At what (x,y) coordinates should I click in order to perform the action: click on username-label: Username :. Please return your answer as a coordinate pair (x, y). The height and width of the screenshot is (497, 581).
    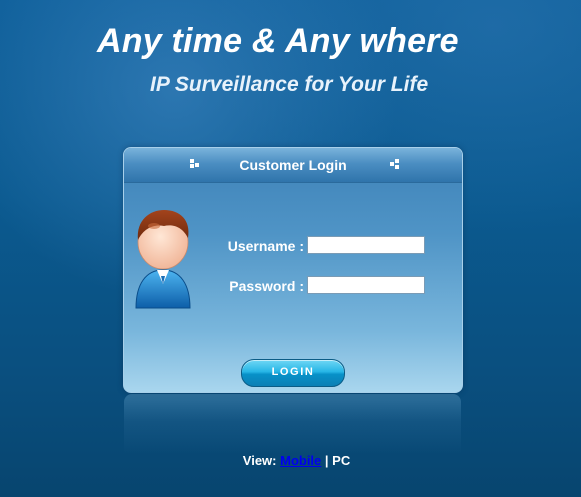
    Looking at the image, I should click on (265, 246).